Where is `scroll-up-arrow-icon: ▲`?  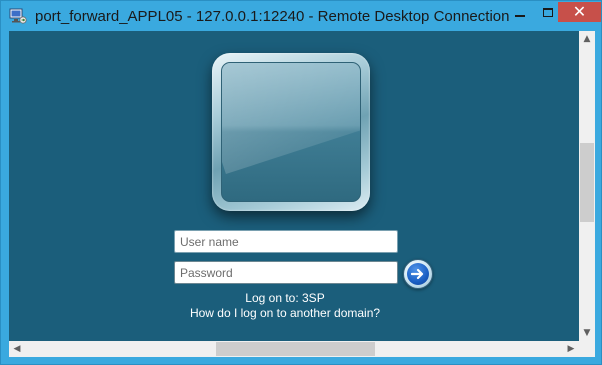 scroll-up-arrow-icon: ▲ is located at coordinates (587, 39).